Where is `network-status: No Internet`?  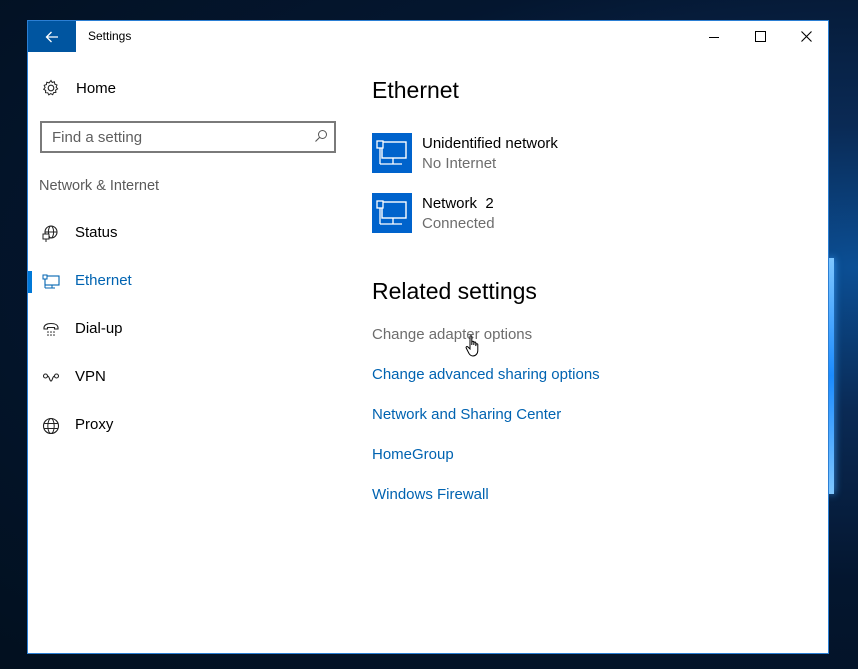 network-status: No Internet is located at coordinates (459, 163).